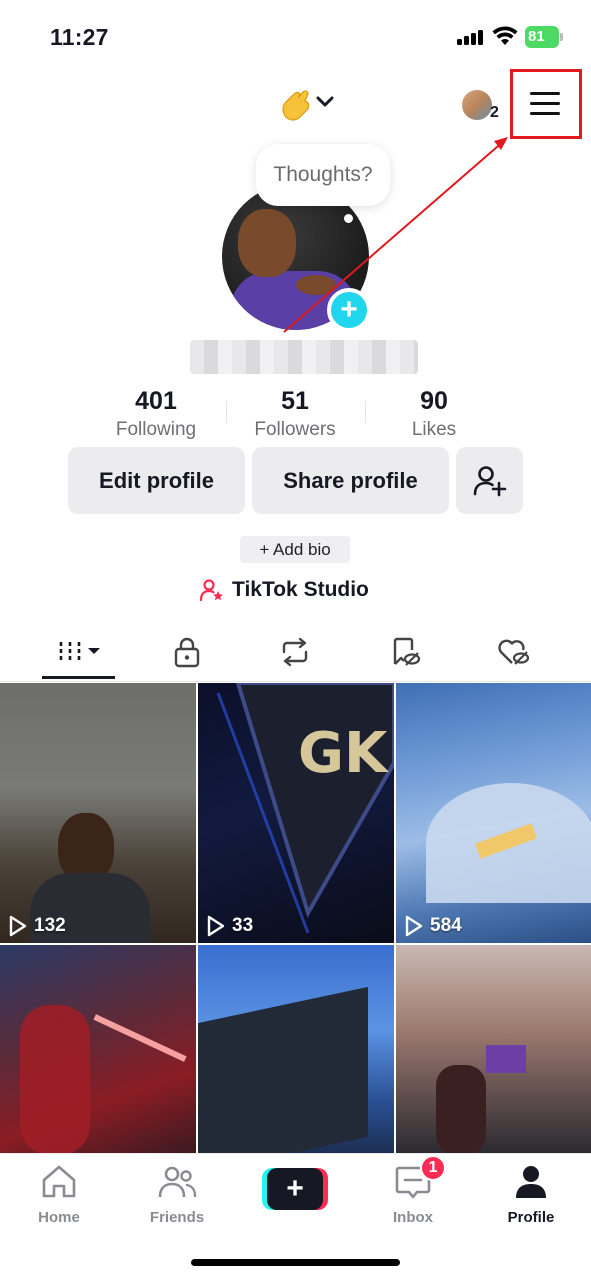 Image resolution: width=591 pixels, height=1280 pixels. I want to click on tab-favorites, so click(405, 652).